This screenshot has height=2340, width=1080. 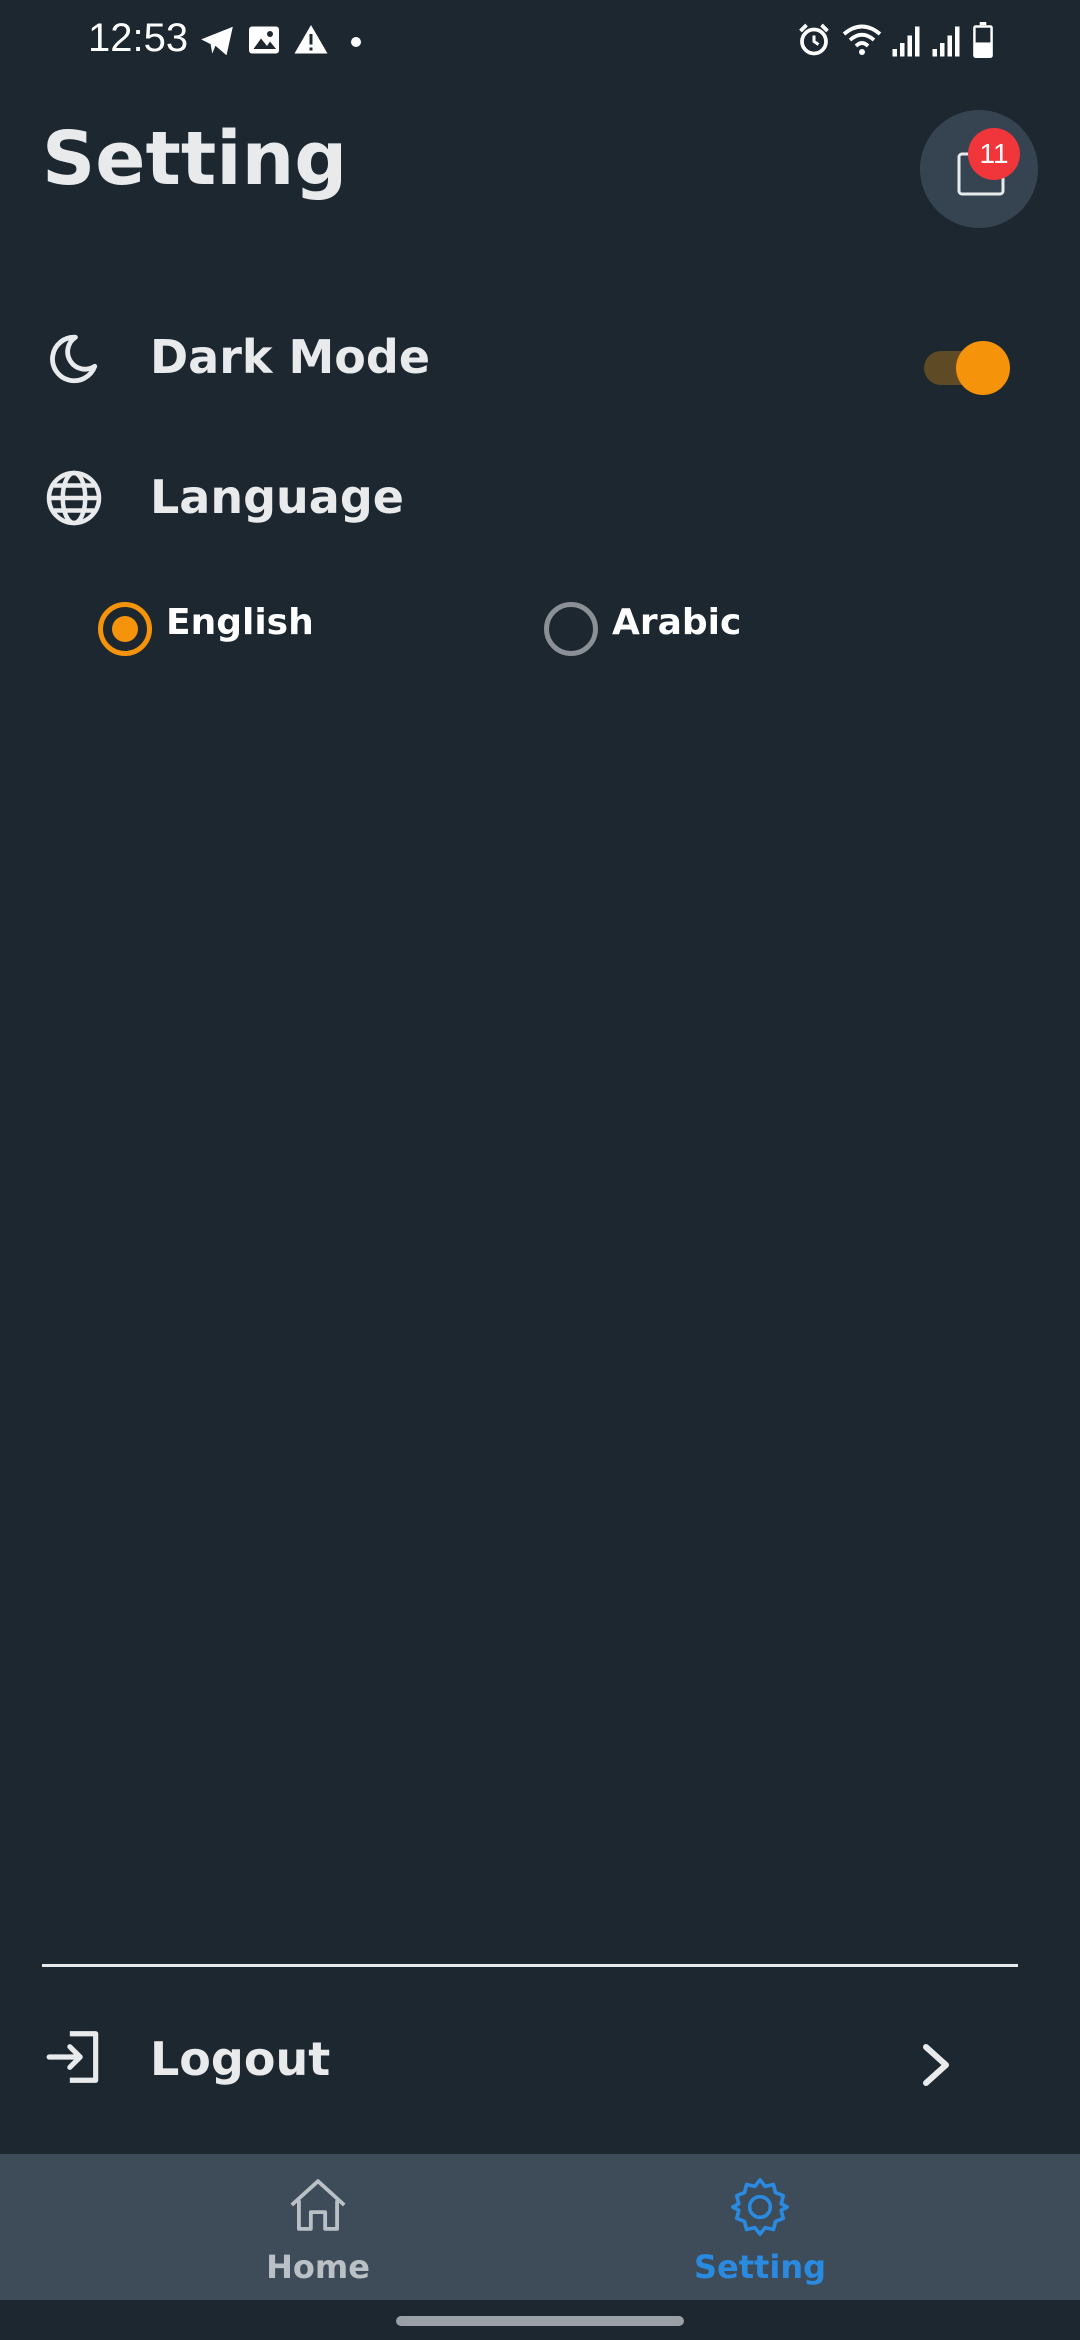 I want to click on english-label: English, so click(x=240, y=622).